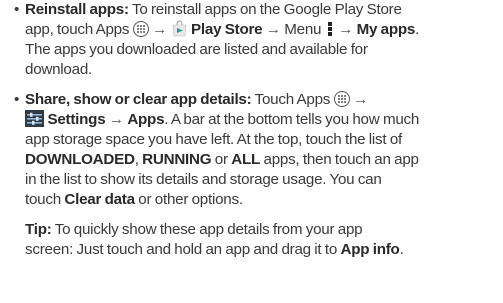 Image resolution: width=503 pixels, height=303 pixels. What do you see at coordinates (58, 69) in the screenshot?
I see `line: download.` at bounding box center [58, 69].